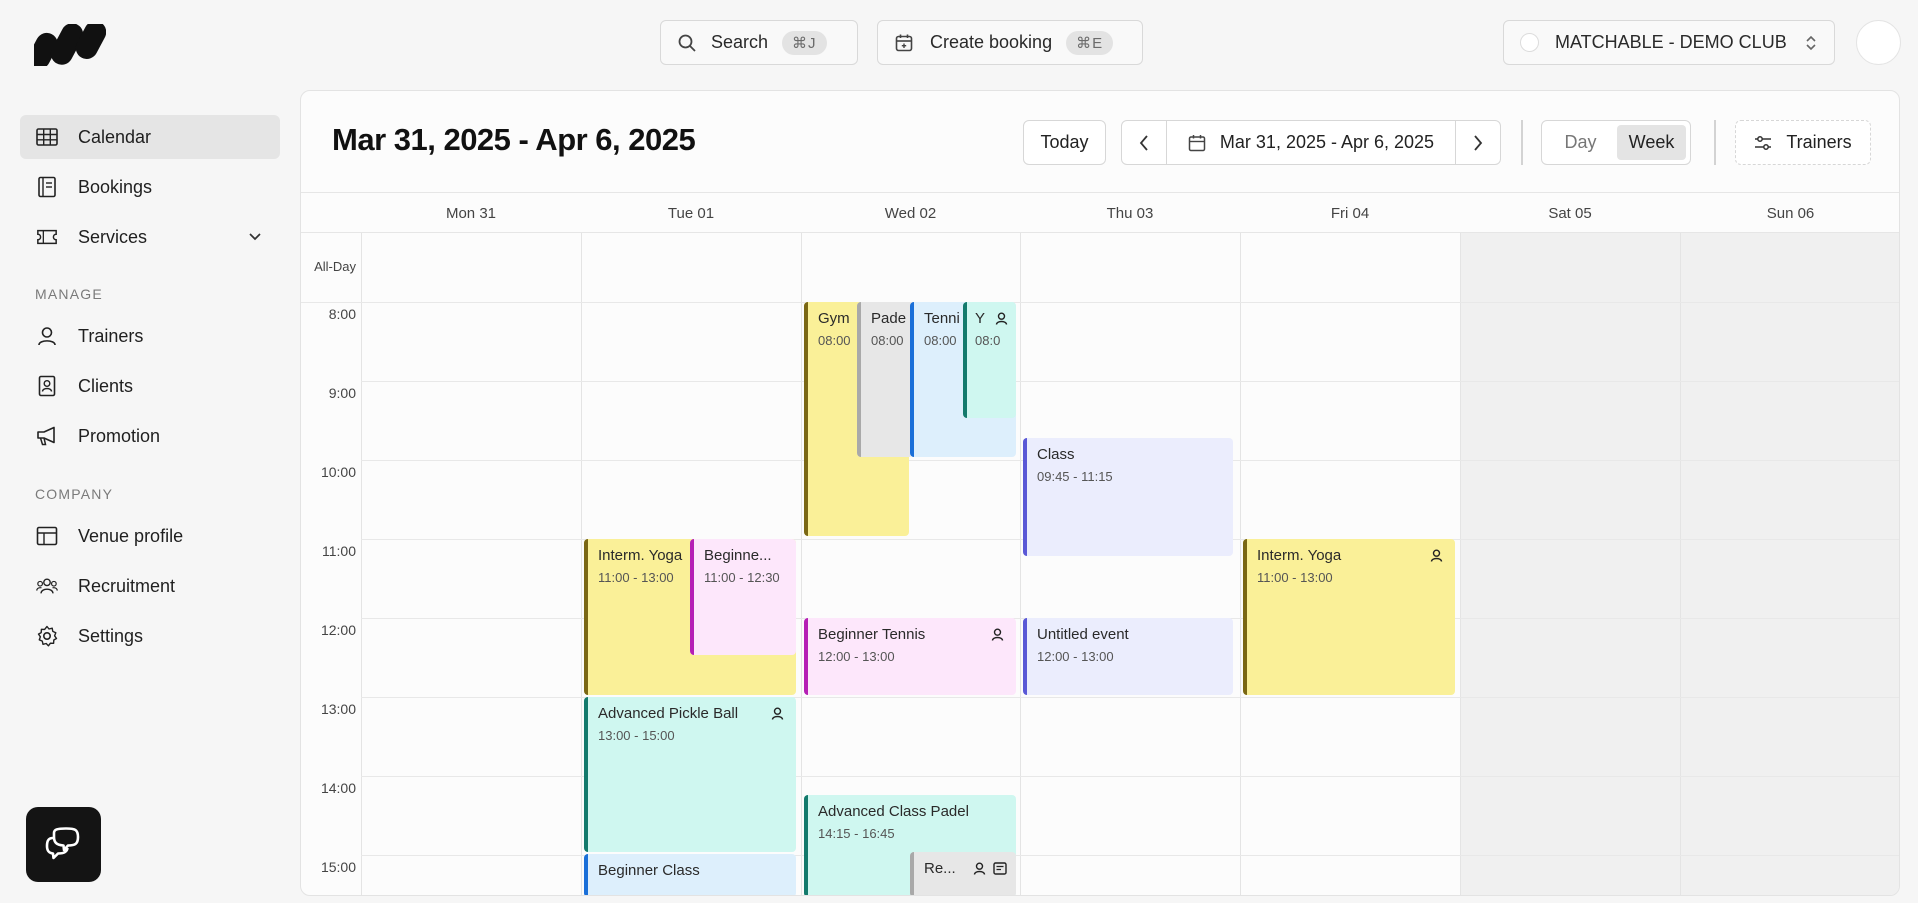  What do you see at coordinates (342, 314) in the screenshot?
I see `time-label: 8:00` at bounding box center [342, 314].